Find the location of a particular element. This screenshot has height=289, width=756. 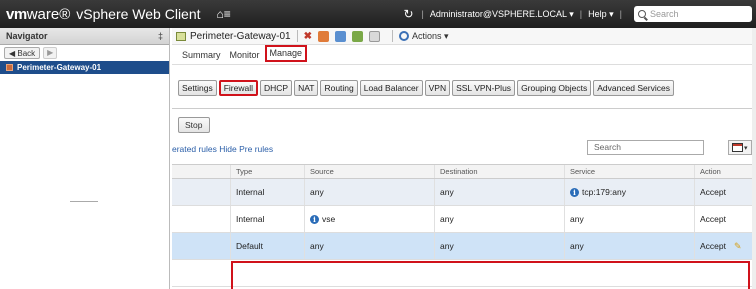

rules-links: erated rules Hide Pre rules is located at coordinates (222, 149).